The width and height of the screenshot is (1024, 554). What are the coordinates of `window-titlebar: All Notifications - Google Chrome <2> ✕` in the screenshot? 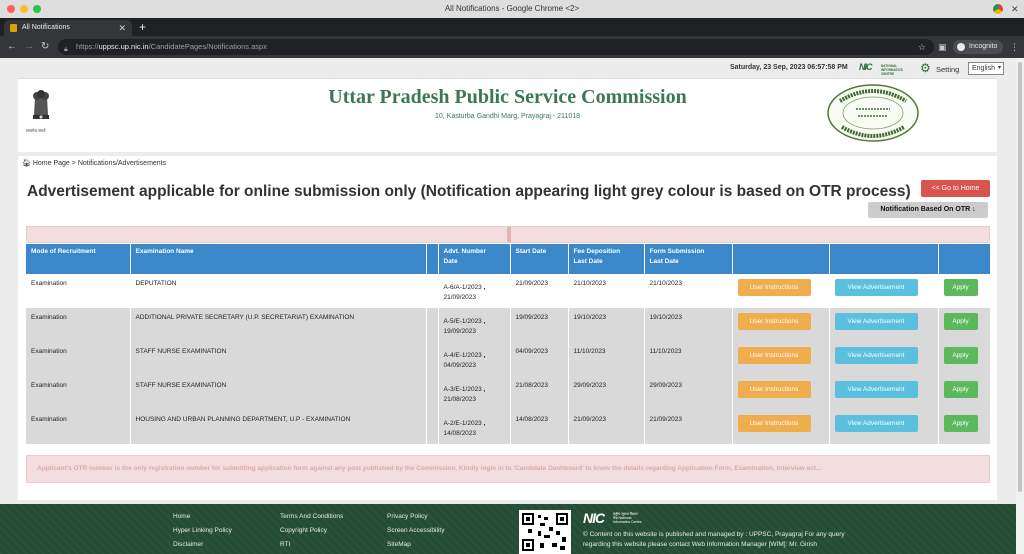 It's located at (512, 9).